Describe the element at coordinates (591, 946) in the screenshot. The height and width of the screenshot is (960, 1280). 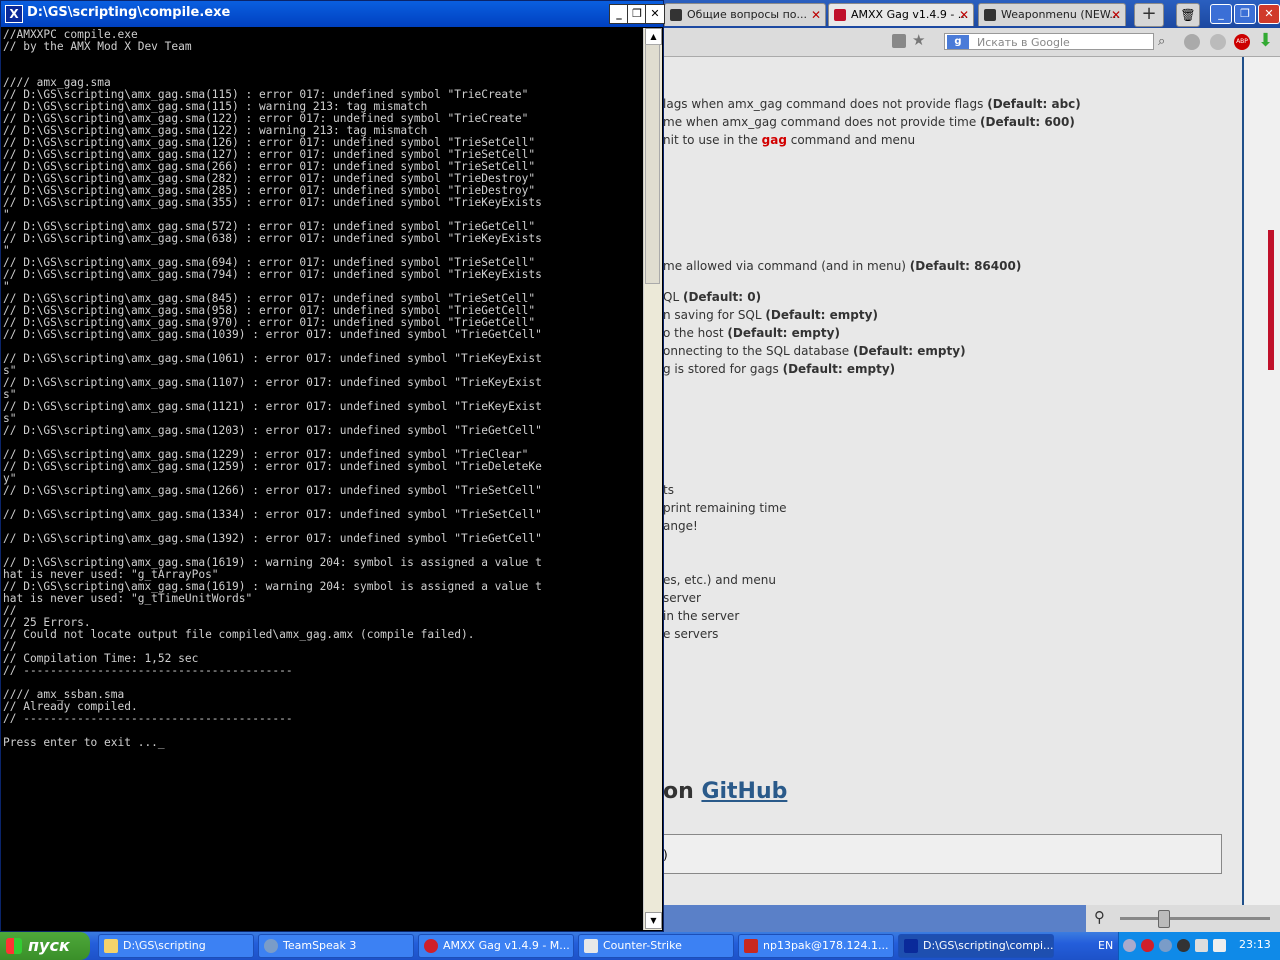
I see `counter-strike-icon` at that location.